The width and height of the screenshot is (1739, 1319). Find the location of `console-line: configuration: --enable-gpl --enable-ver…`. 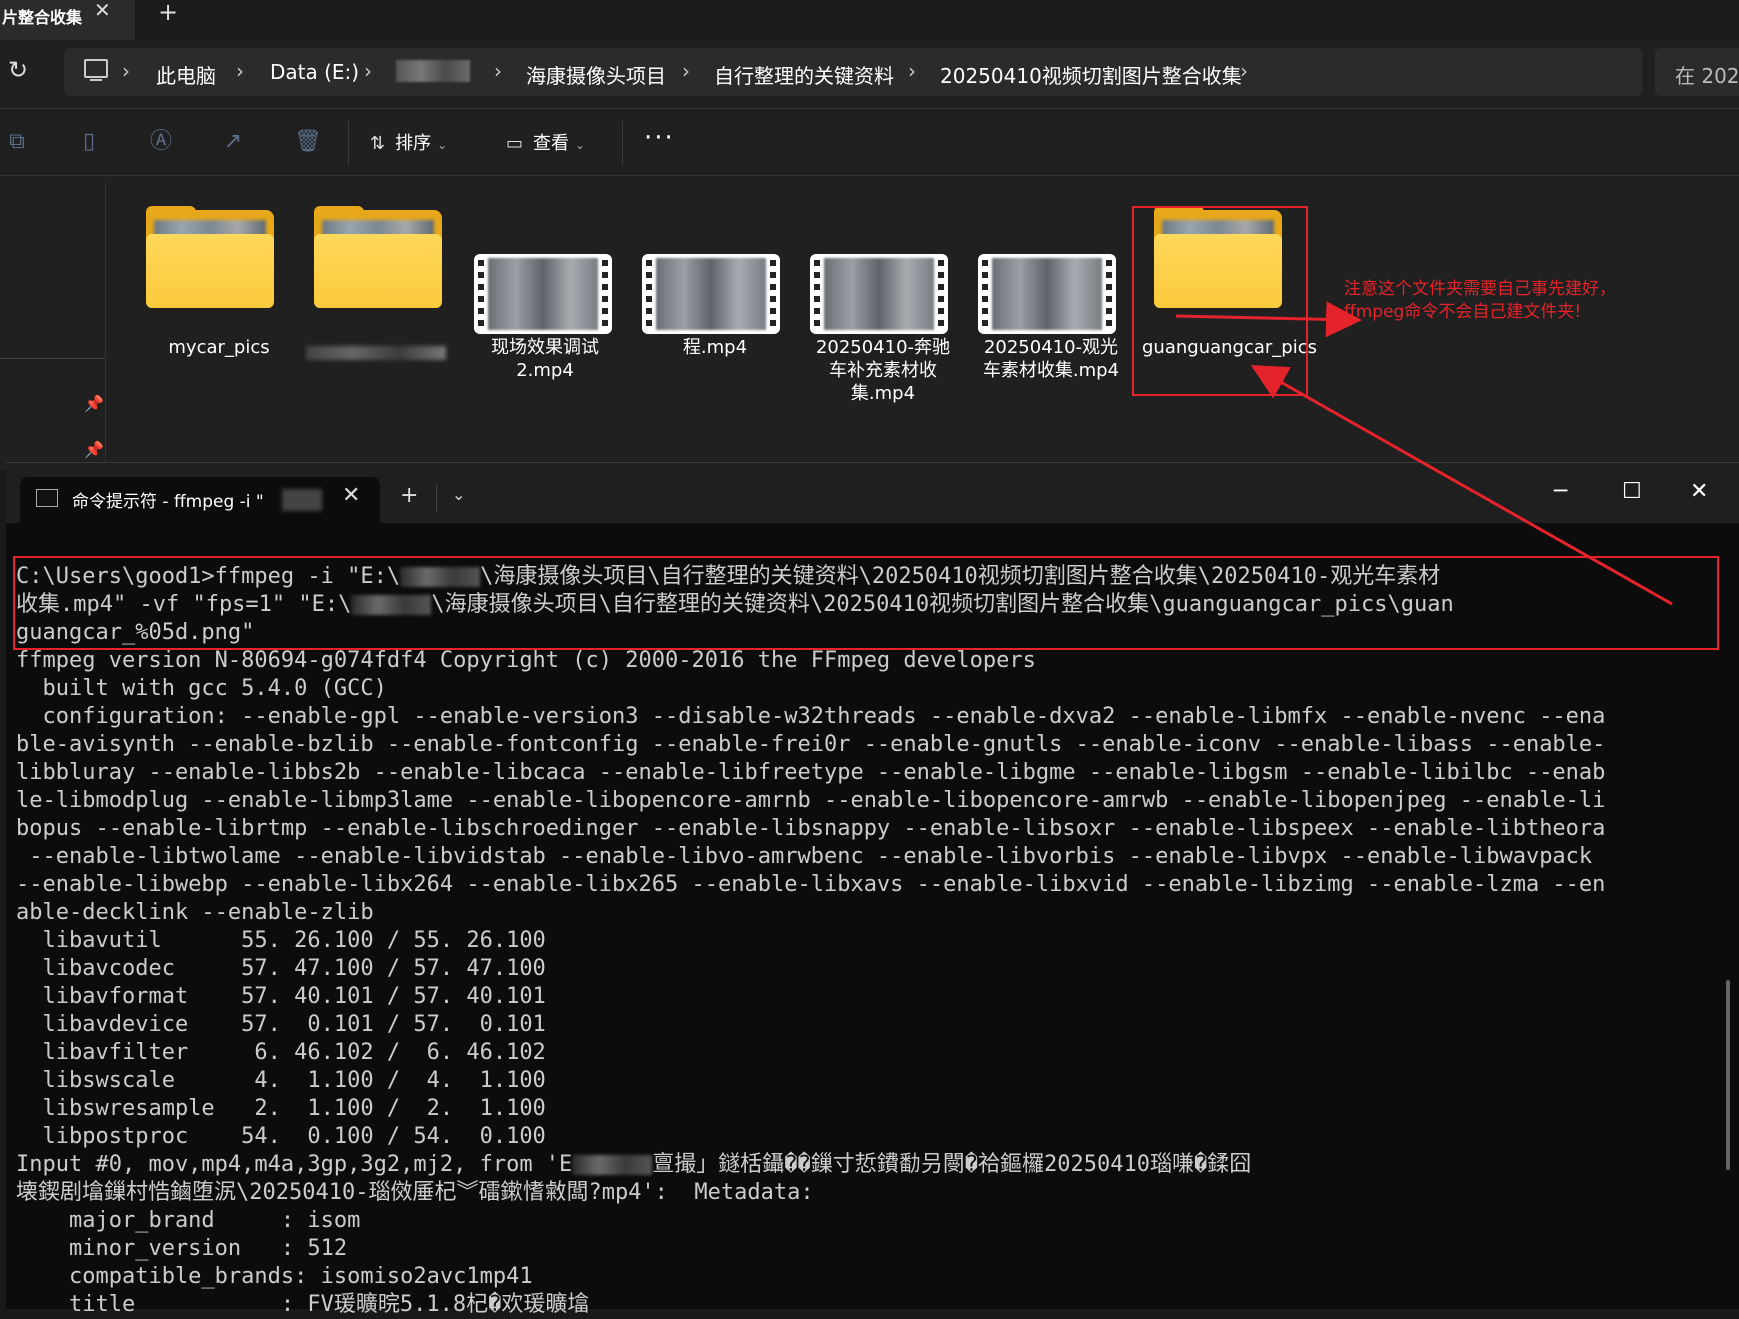

console-line: configuration: --enable-gpl --enable-ver… is located at coordinates (866, 717).